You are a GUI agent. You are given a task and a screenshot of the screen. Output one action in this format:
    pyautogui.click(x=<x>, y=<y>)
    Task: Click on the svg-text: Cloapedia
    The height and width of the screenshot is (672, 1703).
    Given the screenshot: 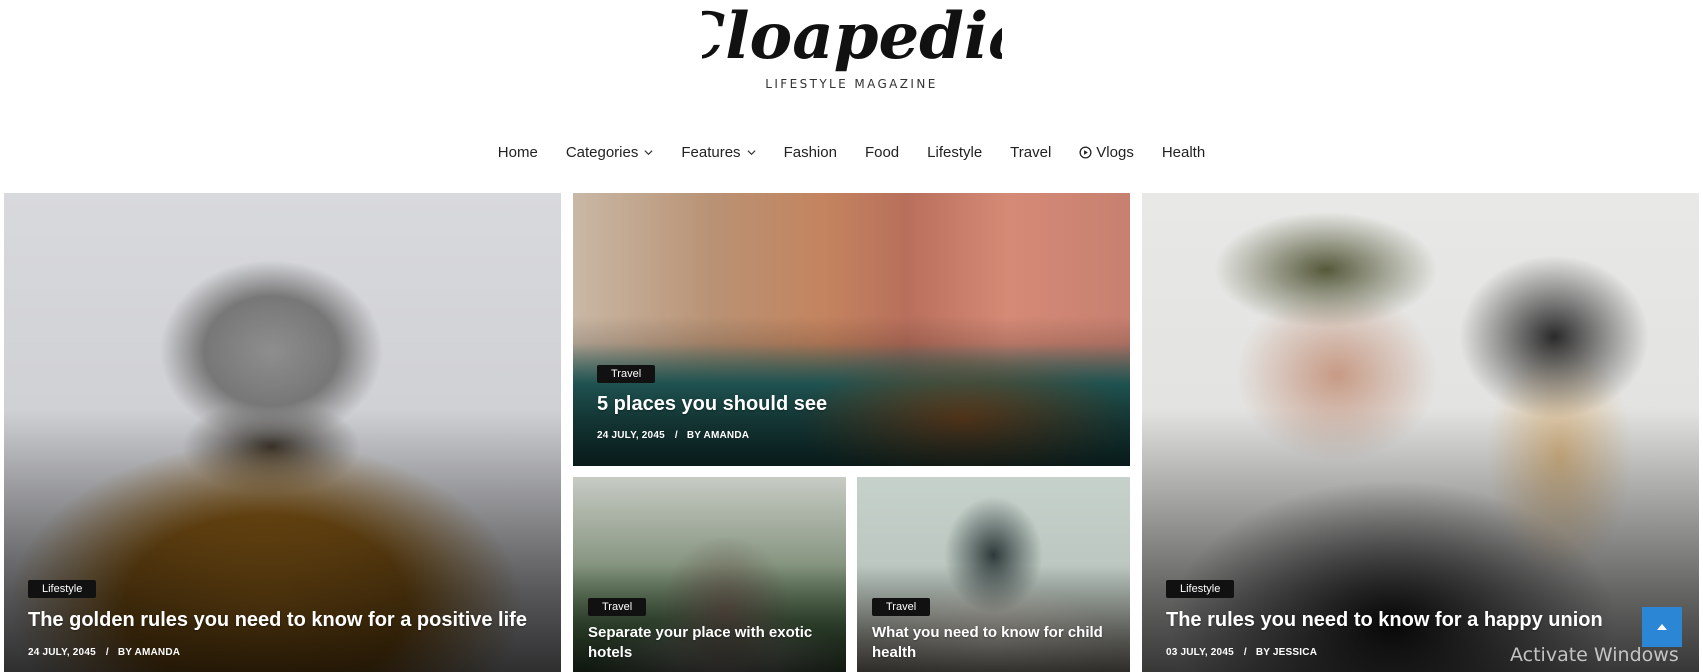 What is the action you would take?
    pyautogui.click(x=852, y=37)
    